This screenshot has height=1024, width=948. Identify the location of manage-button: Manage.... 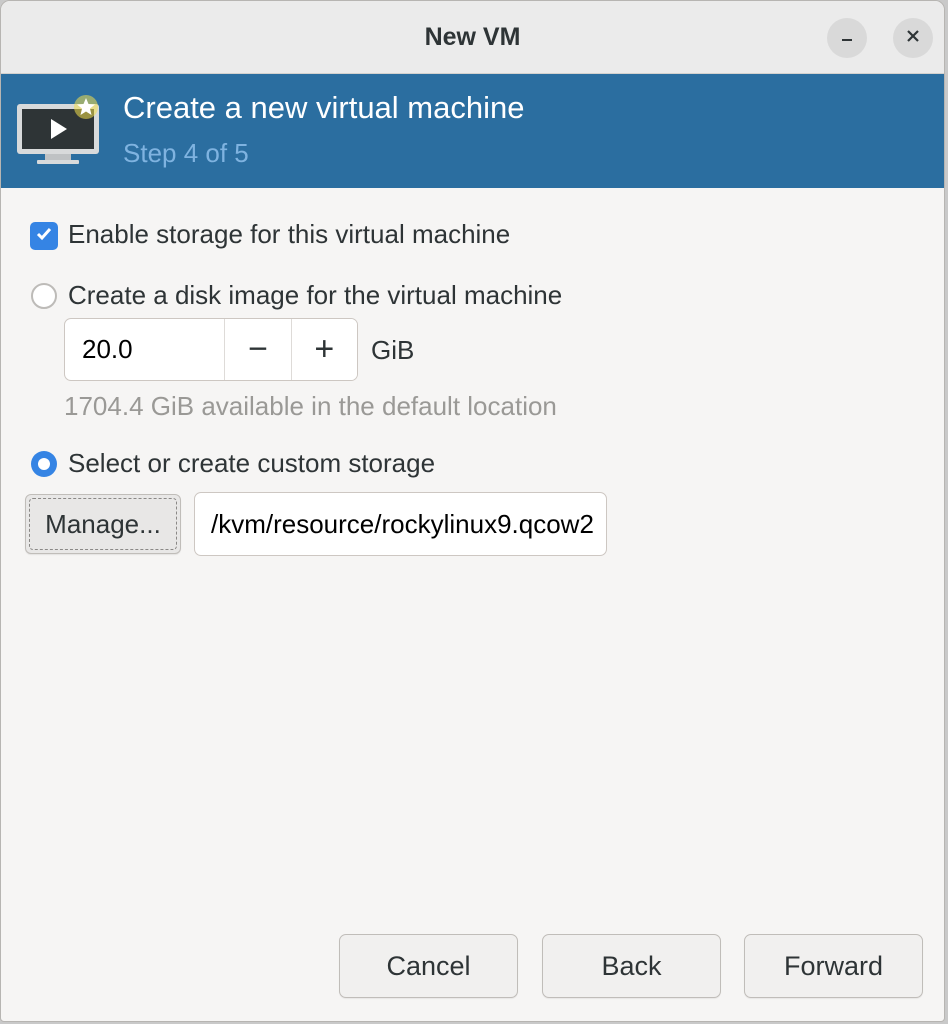
(103, 524).